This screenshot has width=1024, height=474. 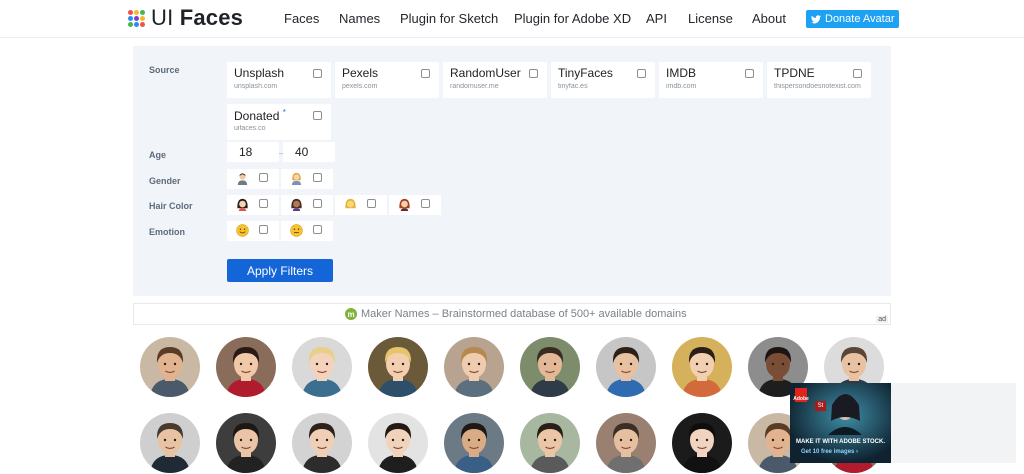 I want to click on source-name: Donated *, so click(x=260, y=115).